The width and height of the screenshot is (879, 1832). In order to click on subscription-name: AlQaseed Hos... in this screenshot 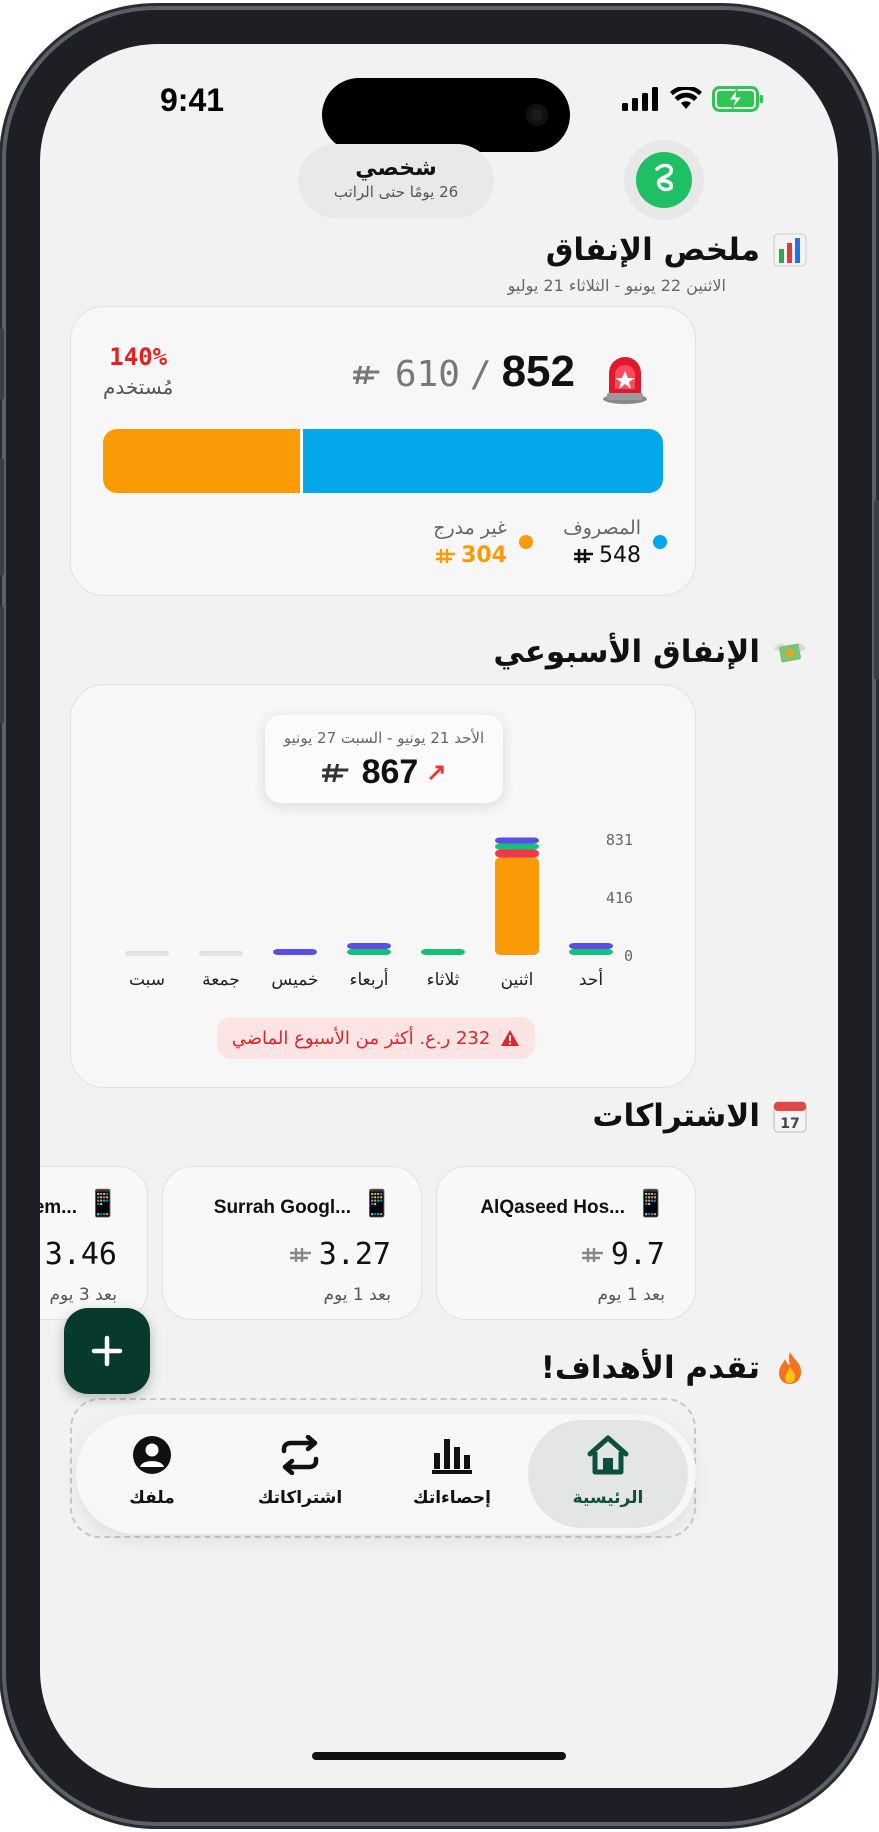, I will do `click(552, 1207)`.